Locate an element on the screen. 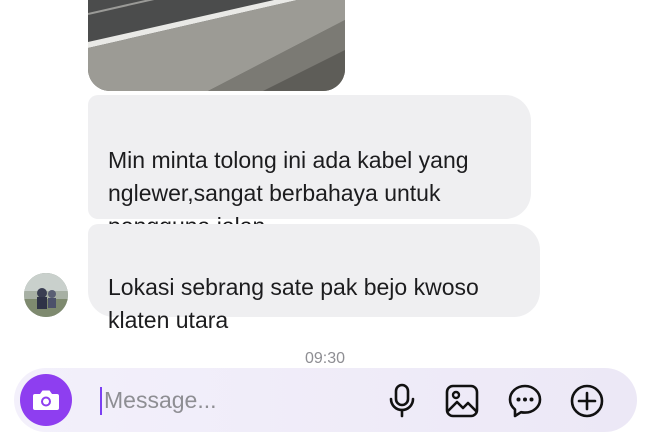 This screenshot has width=650, height=433. microphone-button is located at coordinates (402, 401).